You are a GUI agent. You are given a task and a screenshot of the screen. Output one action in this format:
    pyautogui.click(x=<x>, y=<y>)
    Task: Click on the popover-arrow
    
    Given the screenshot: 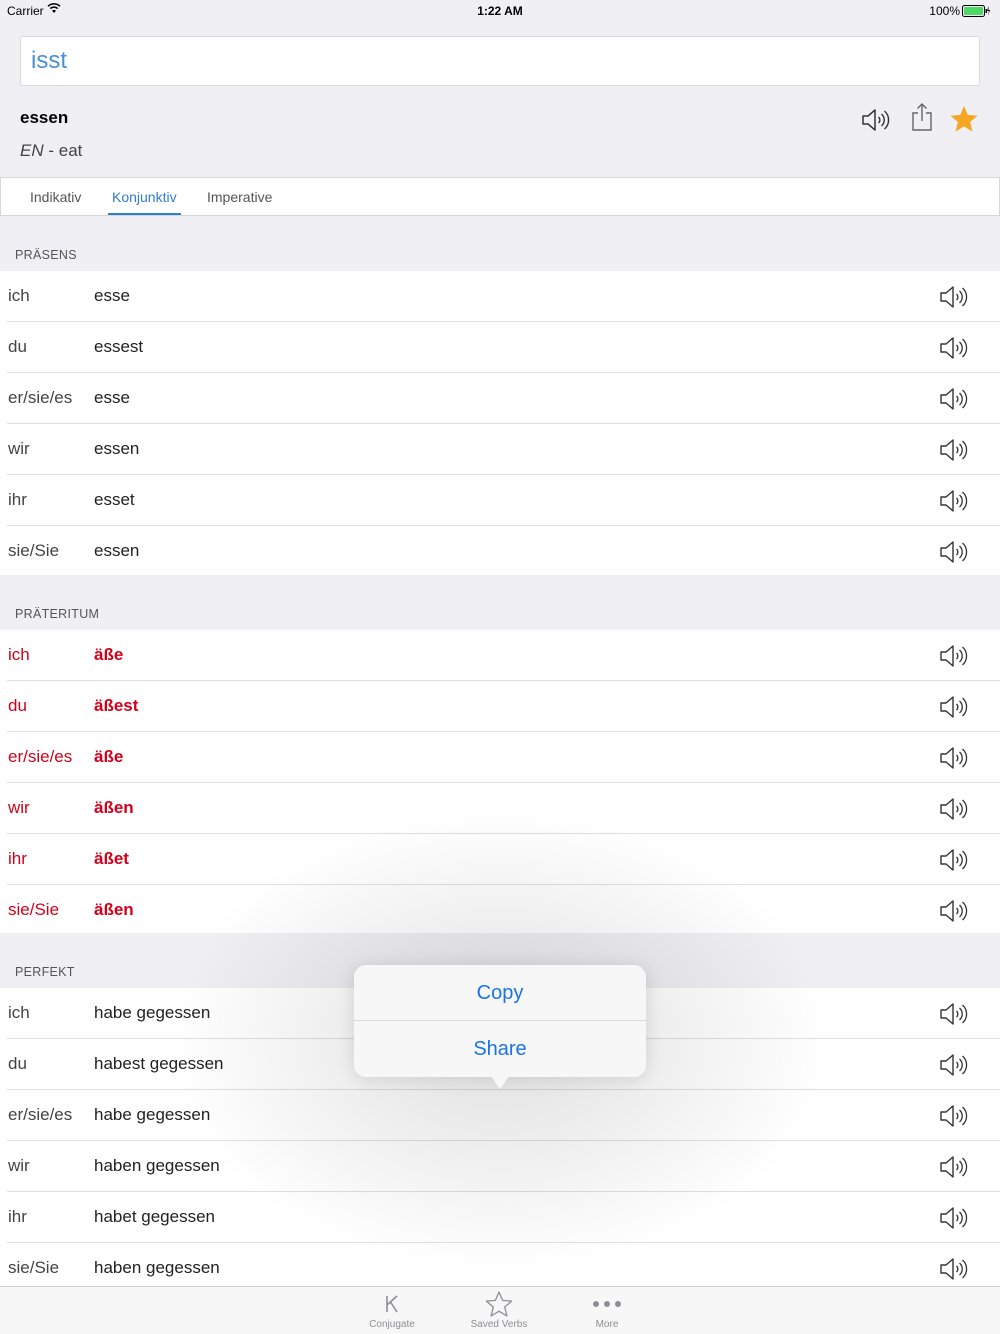 What is the action you would take?
    pyautogui.click(x=500, y=1082)
    